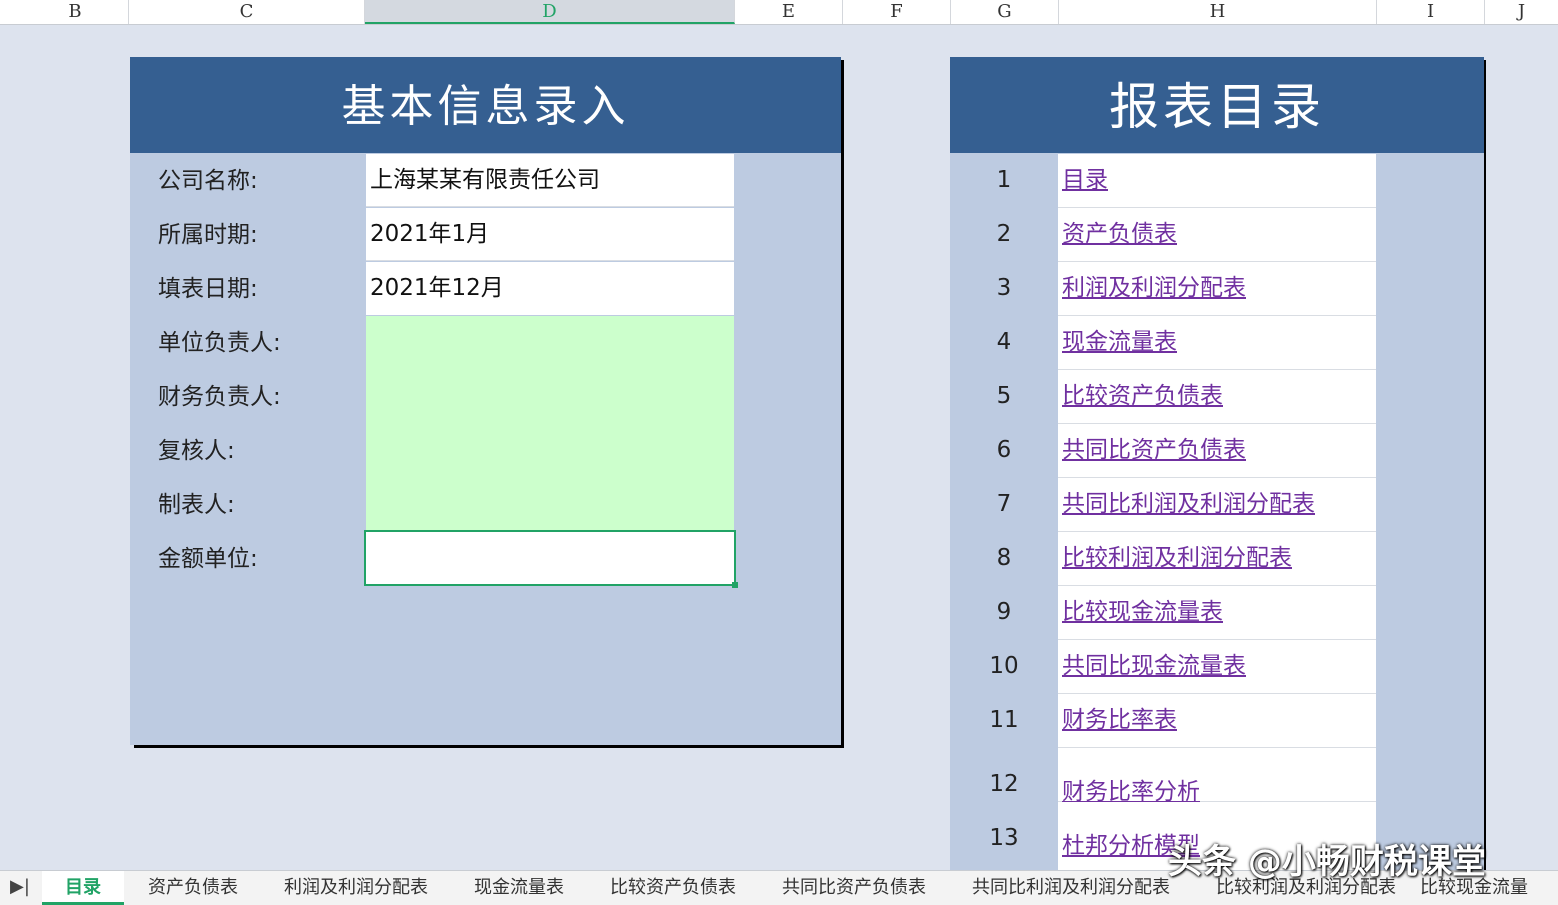 The image size is (1558, 905). Describe the element at coordinates (247, 12) in the screenshot. I see `column-header-c: C` at that location.